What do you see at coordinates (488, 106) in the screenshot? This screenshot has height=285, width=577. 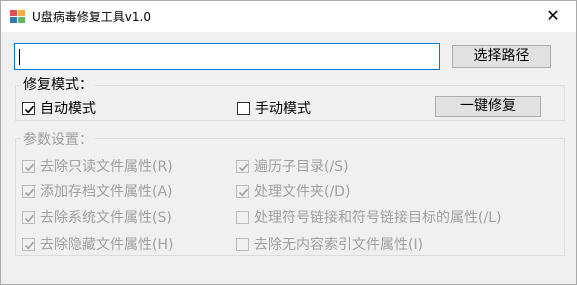 I see `one-click-repair-button: 一键修复` at bounding box center [488, 106].